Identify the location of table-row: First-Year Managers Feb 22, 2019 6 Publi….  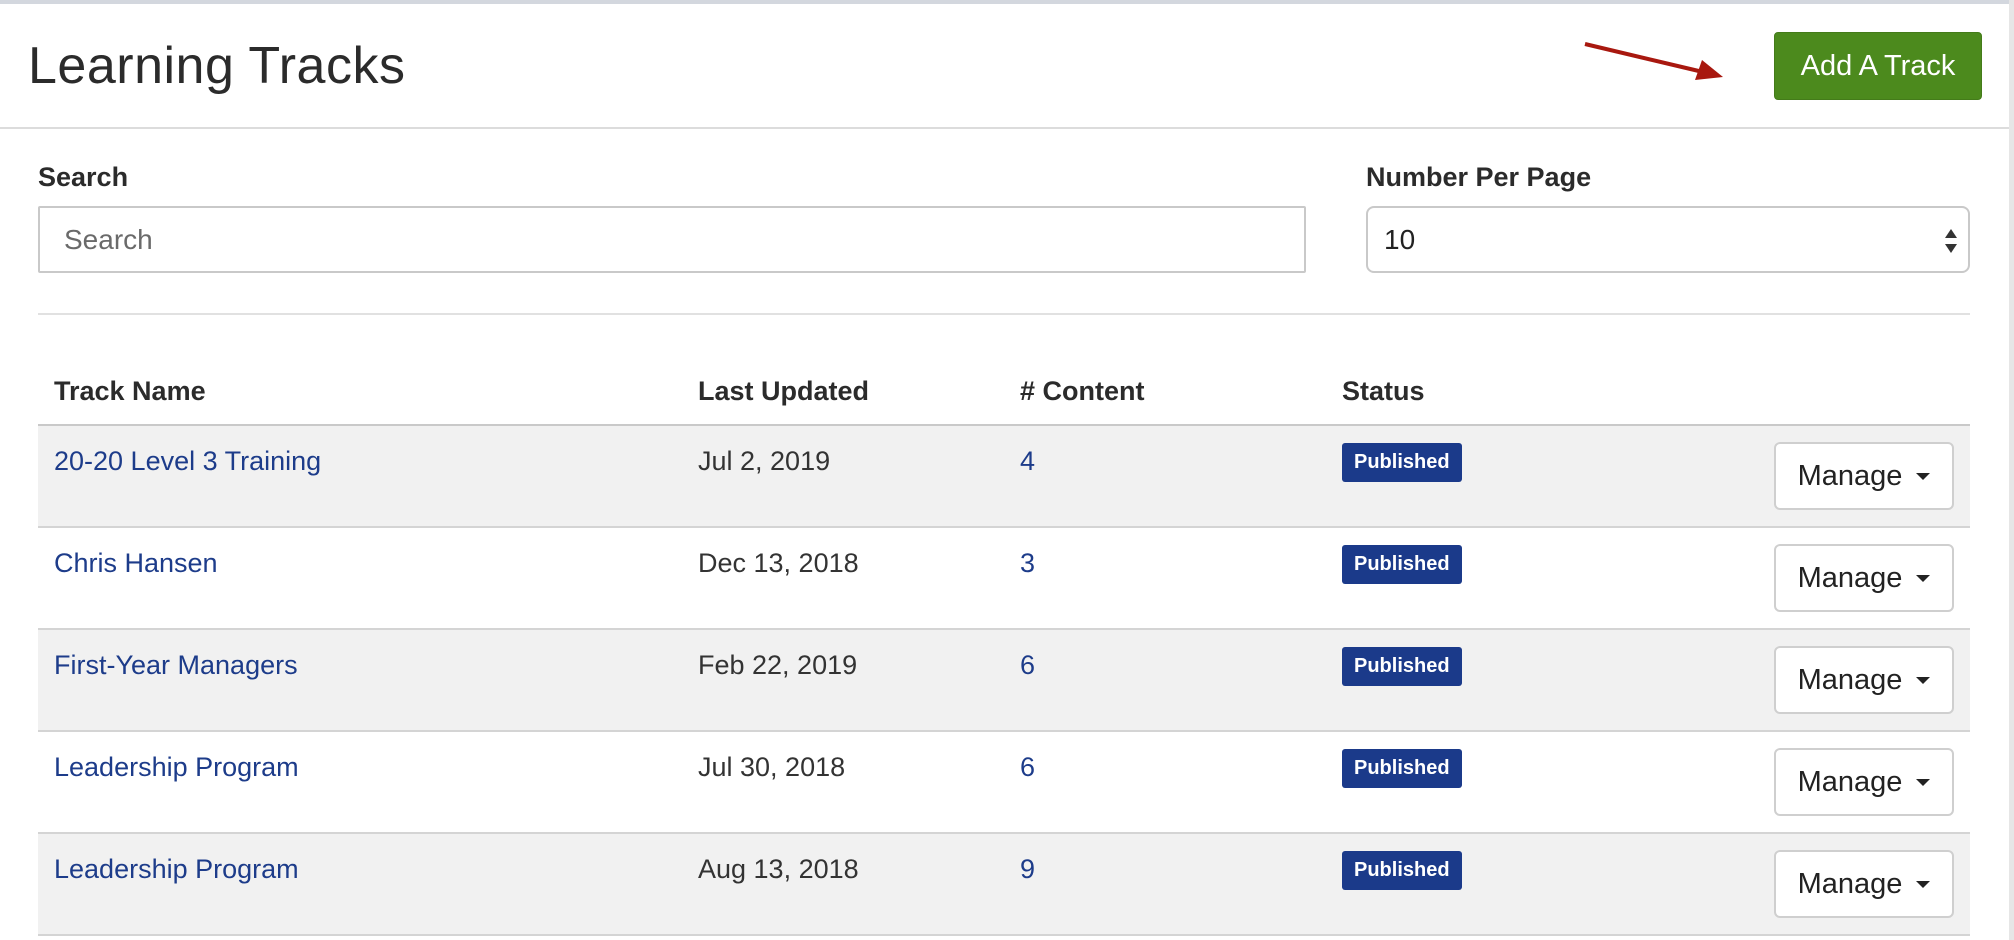
(1004, 681).